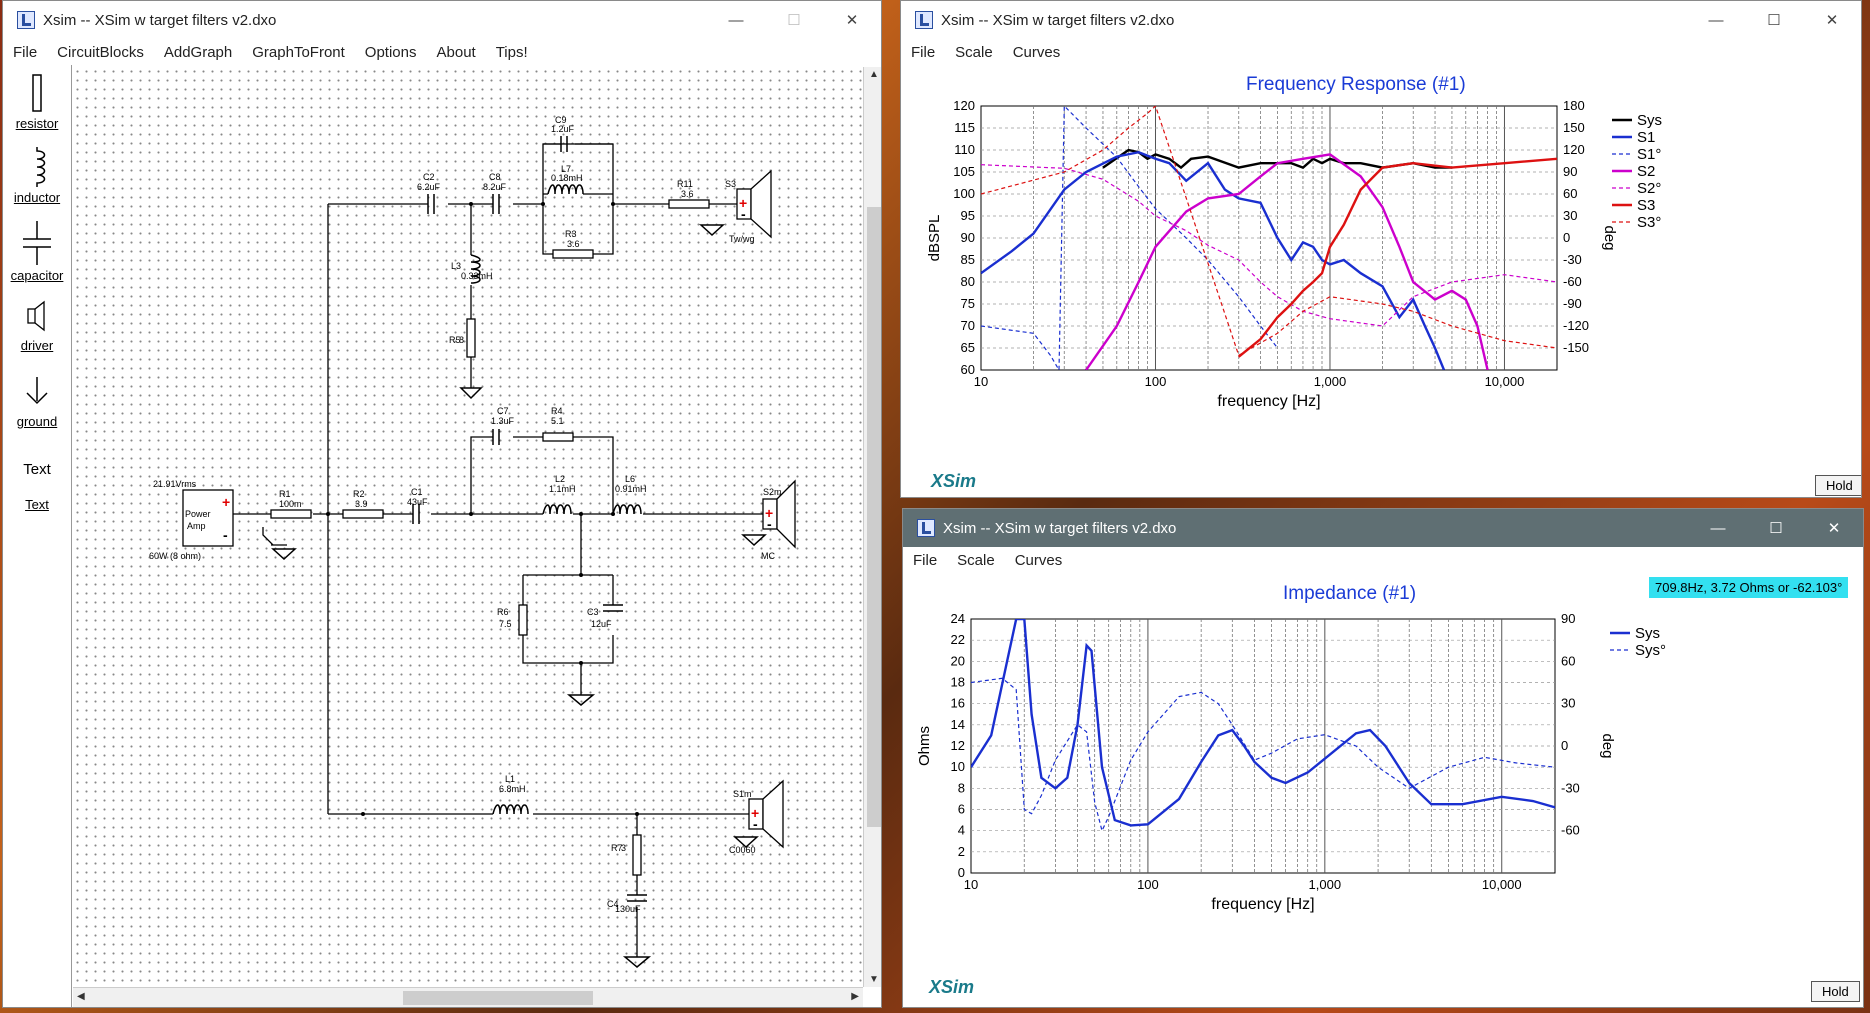  I want to click on scroll-left-icon: ◀, so click(81, 996).